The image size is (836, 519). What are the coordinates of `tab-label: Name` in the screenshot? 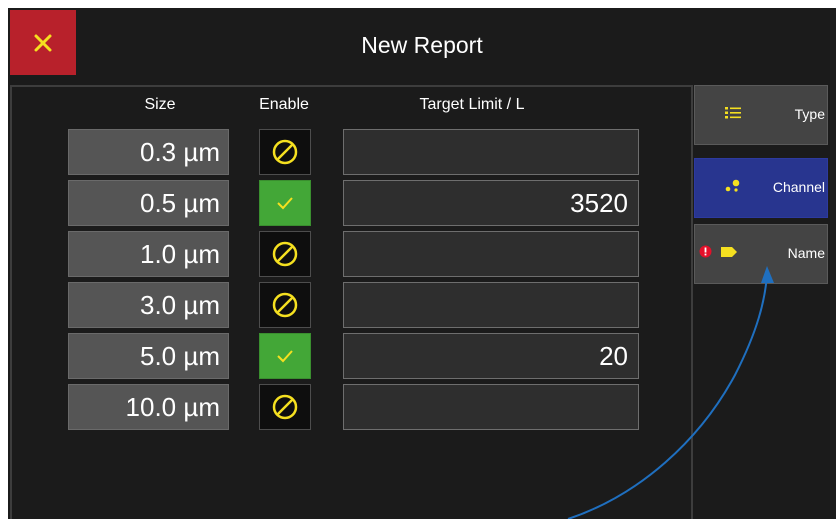 It's located at (806, 253).